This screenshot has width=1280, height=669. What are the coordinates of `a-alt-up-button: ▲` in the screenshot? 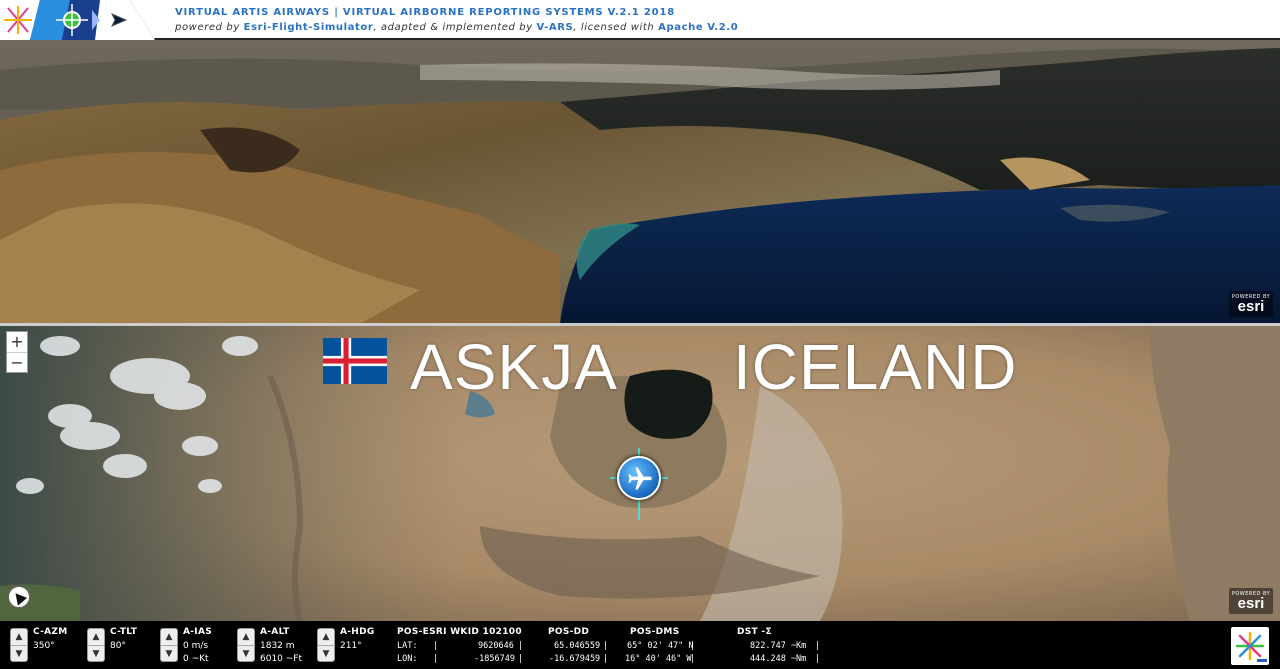 It's located at (246, 637).